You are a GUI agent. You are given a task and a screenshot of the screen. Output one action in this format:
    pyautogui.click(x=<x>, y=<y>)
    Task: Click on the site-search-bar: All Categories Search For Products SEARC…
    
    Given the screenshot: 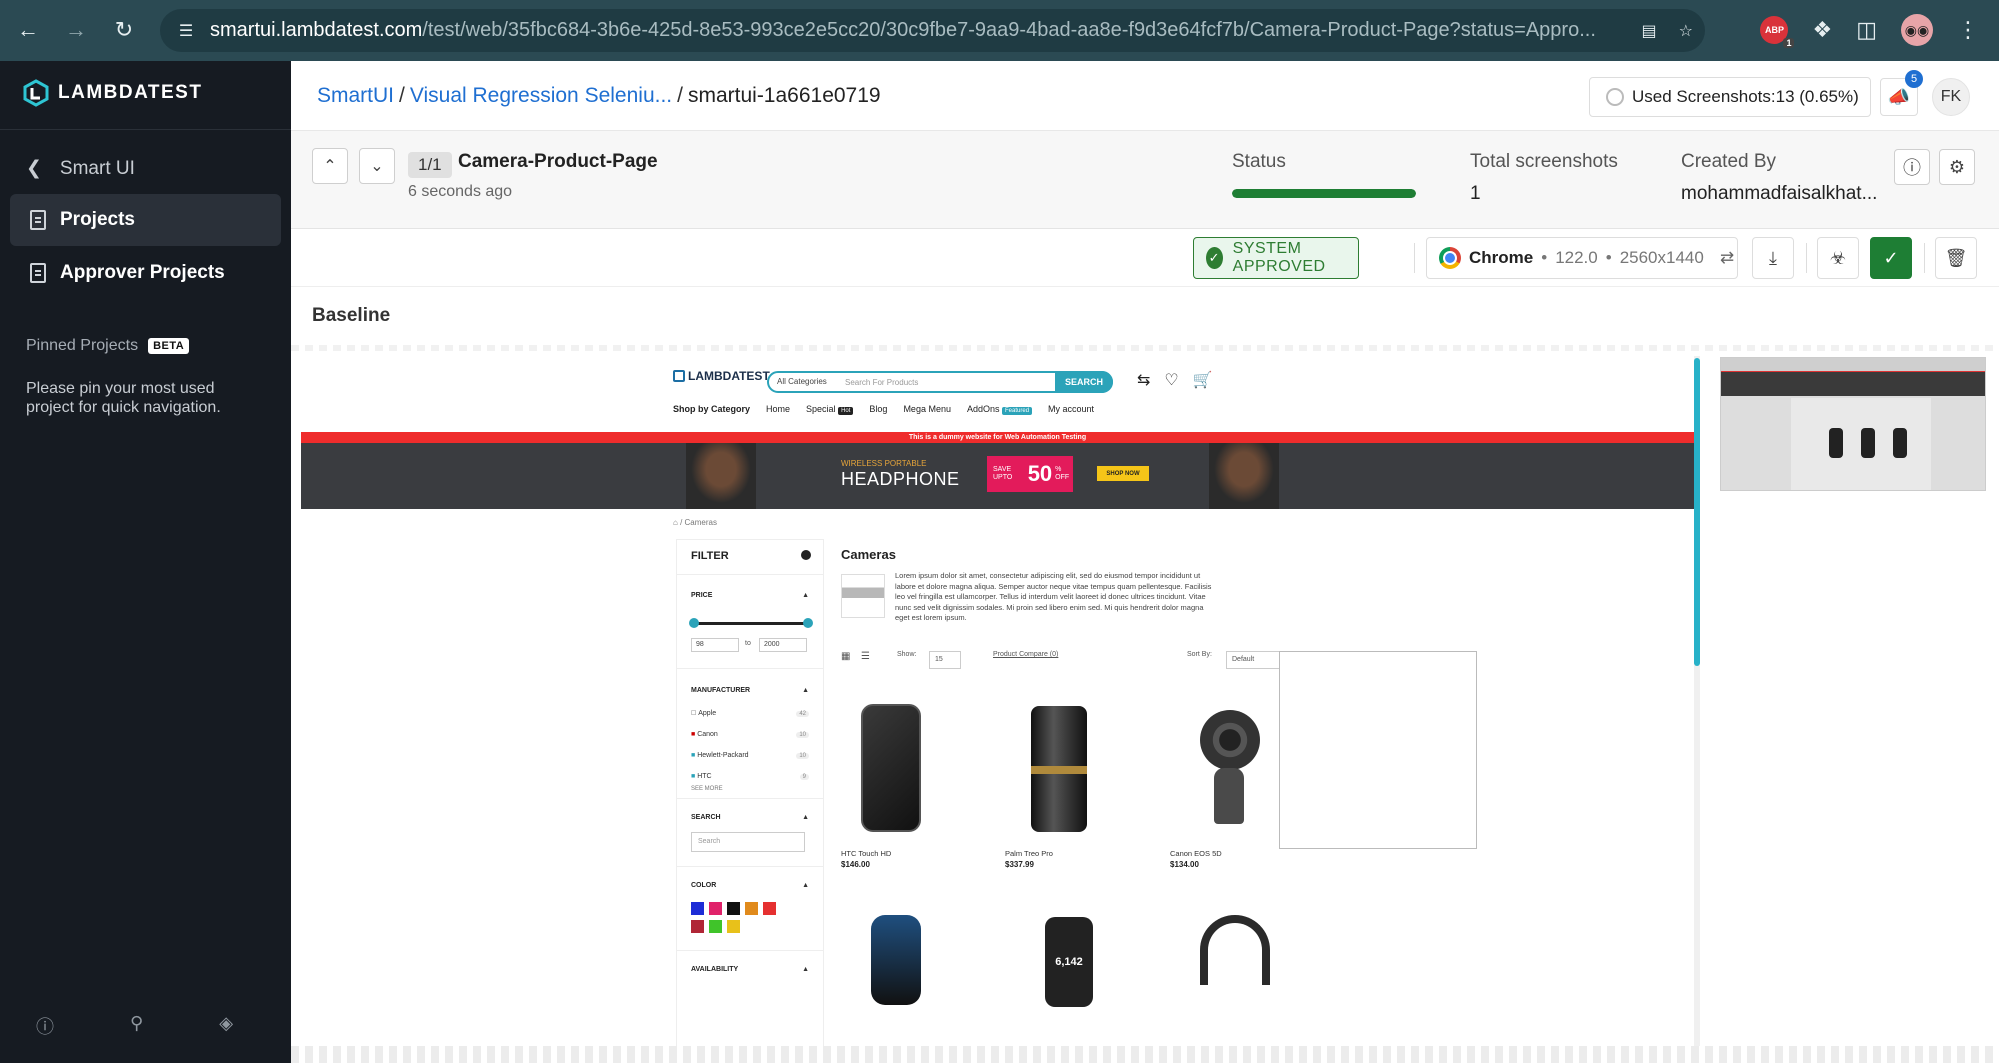 What is the action you would take?
    pyautogui.click(x=940, y=382)
    